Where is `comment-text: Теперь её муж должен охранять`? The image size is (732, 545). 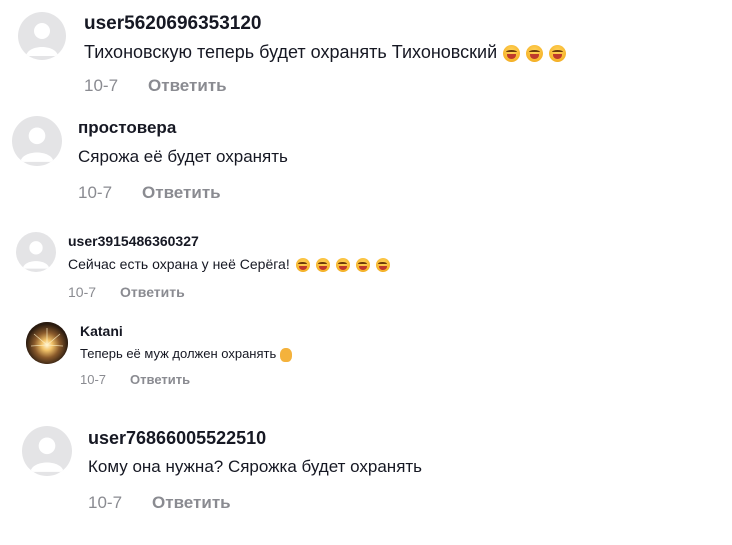
comment-text: Теперь её муж должен охранять is located at coordinates (186, 354).